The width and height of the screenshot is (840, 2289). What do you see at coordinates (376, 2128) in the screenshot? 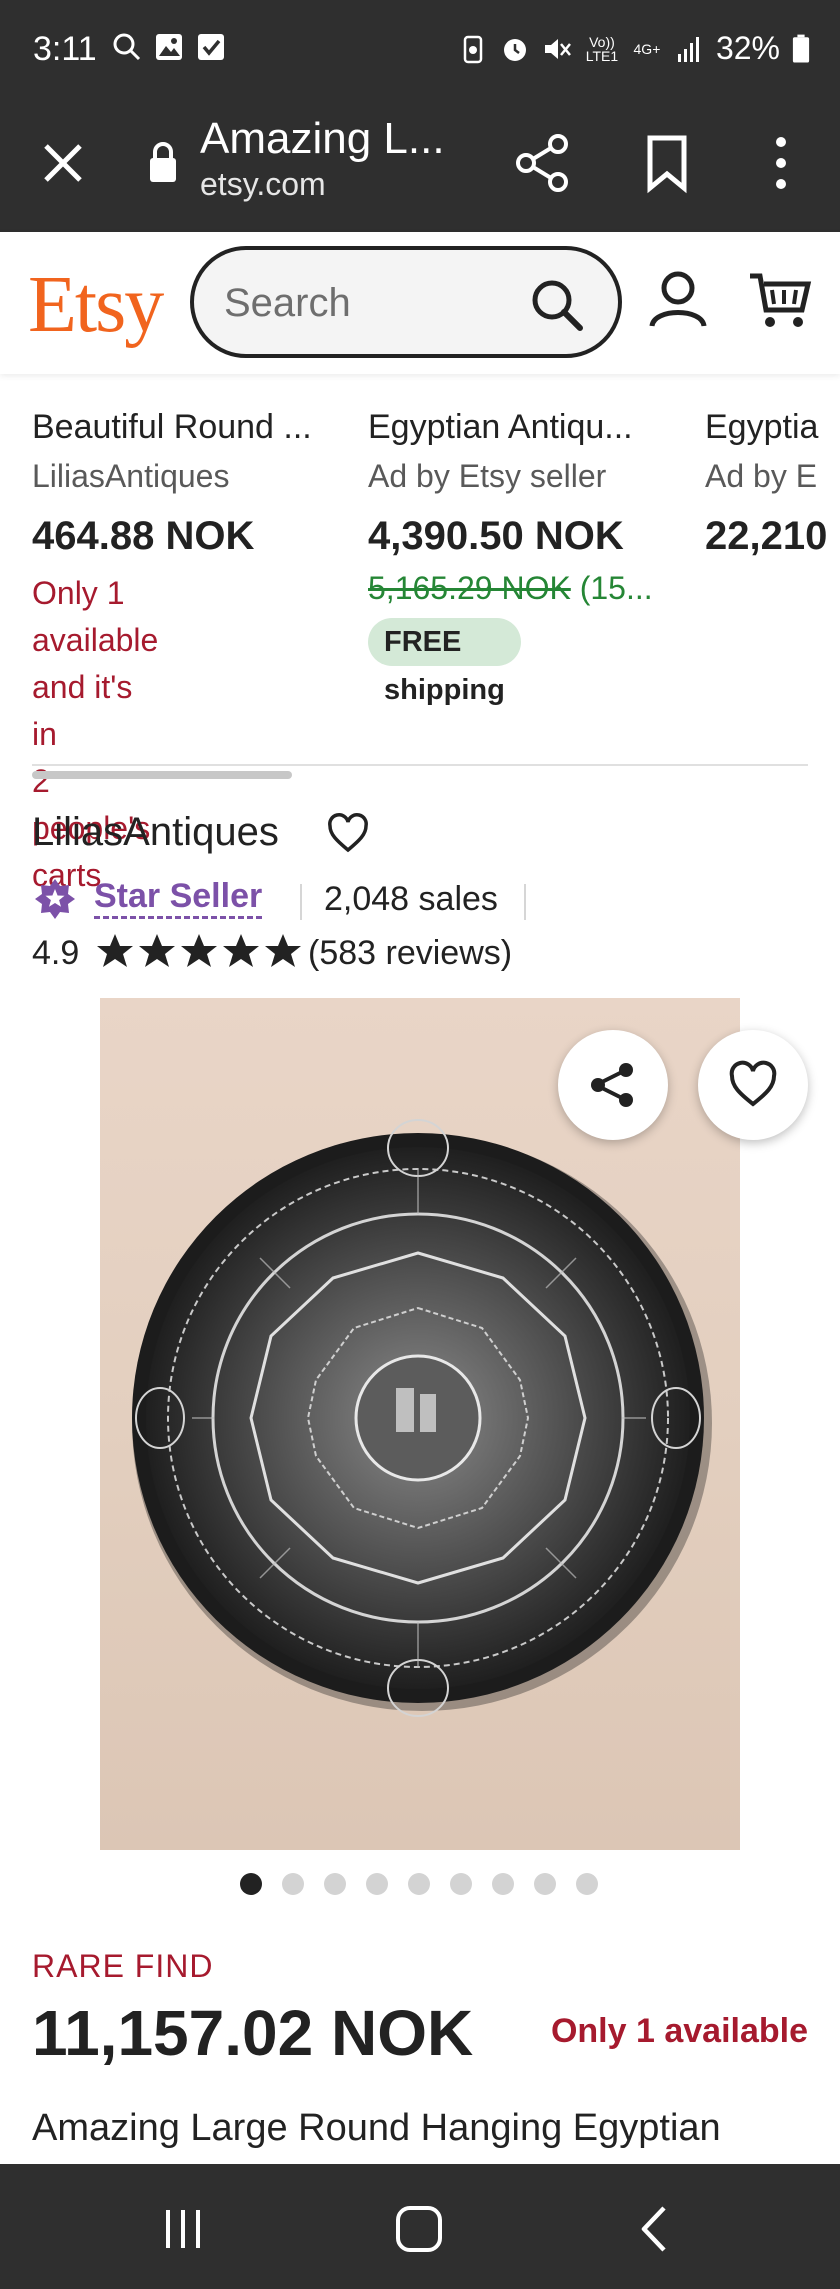
I see `product-title: Amazing Large Round Hanging Egyptian` at bounding box center [376, 2128].